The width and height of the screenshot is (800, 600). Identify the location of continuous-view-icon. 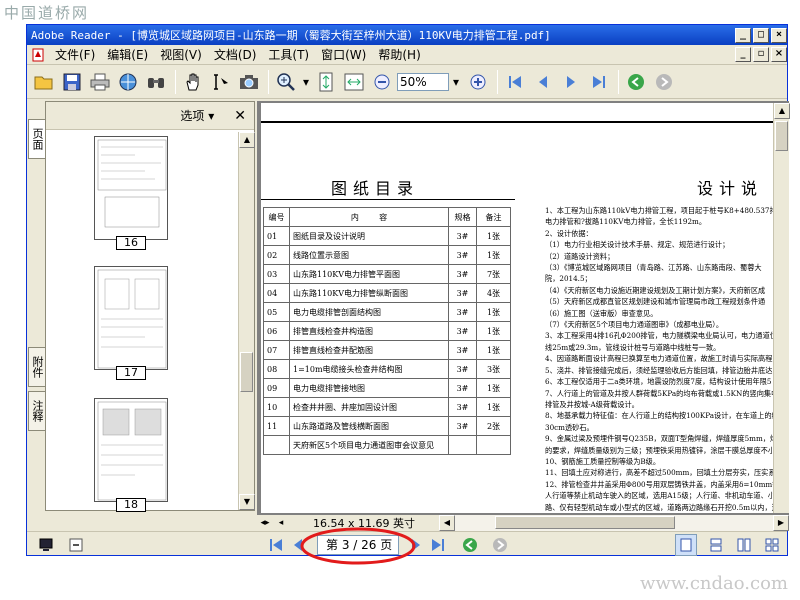
(716, 545).